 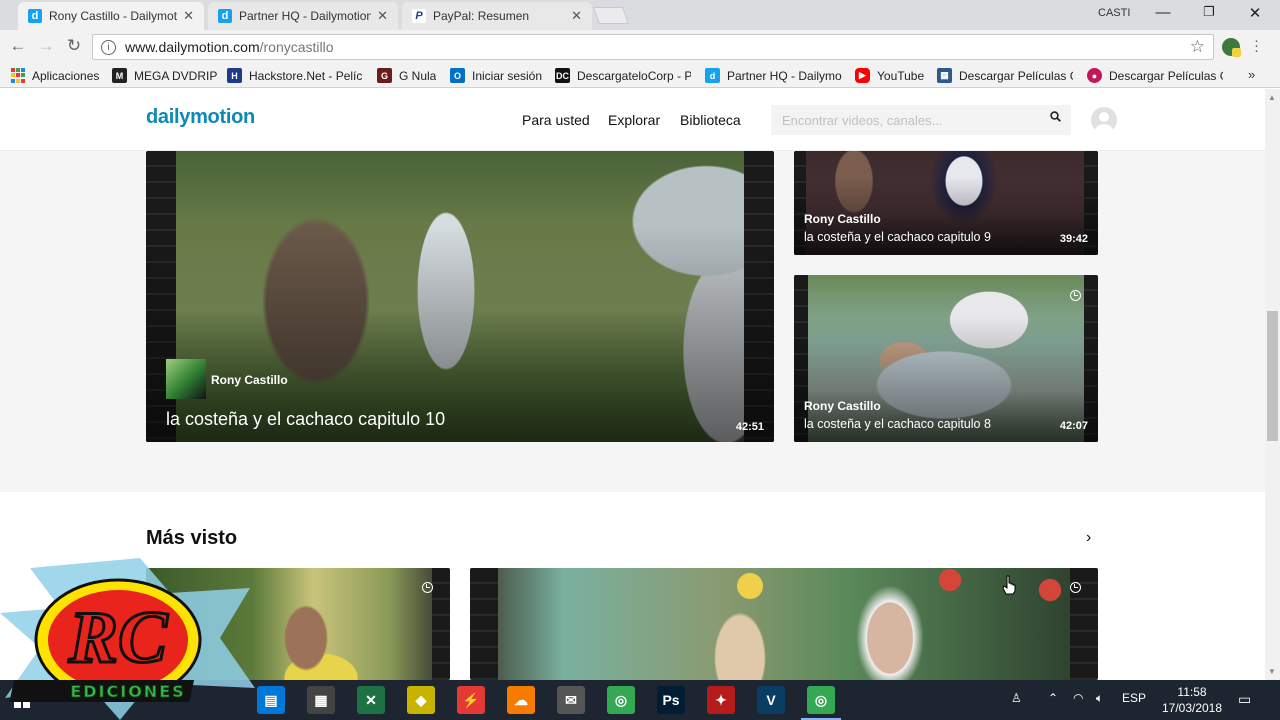 What do you see at coordinates (471, 700) in the screenshot?
I see `flash-icon: ⚡` at bounding box center [471, 700].